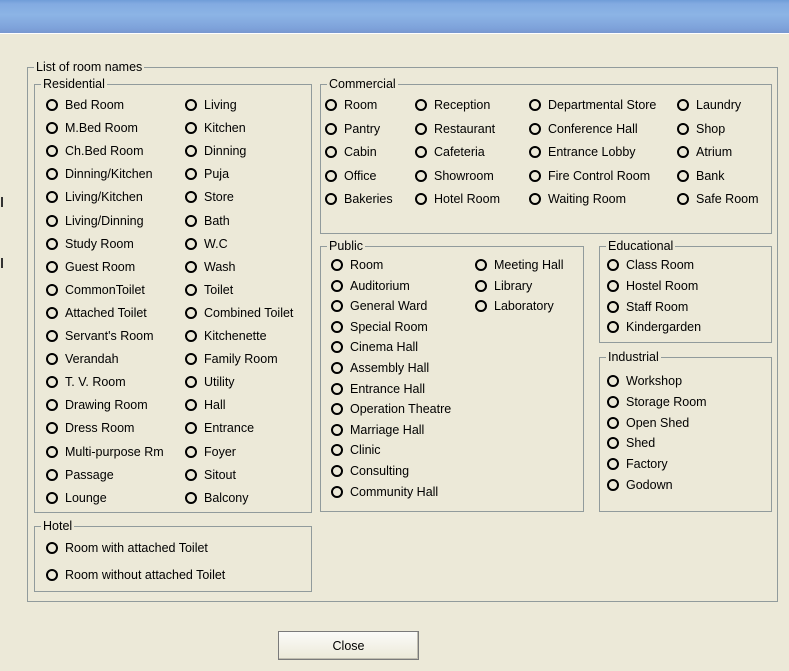 The image size is (789, 671). What do you see at coordinates (452, 105) in the screenshot?
I see `commercial-option: Reception` at bounding box center [452, 105].